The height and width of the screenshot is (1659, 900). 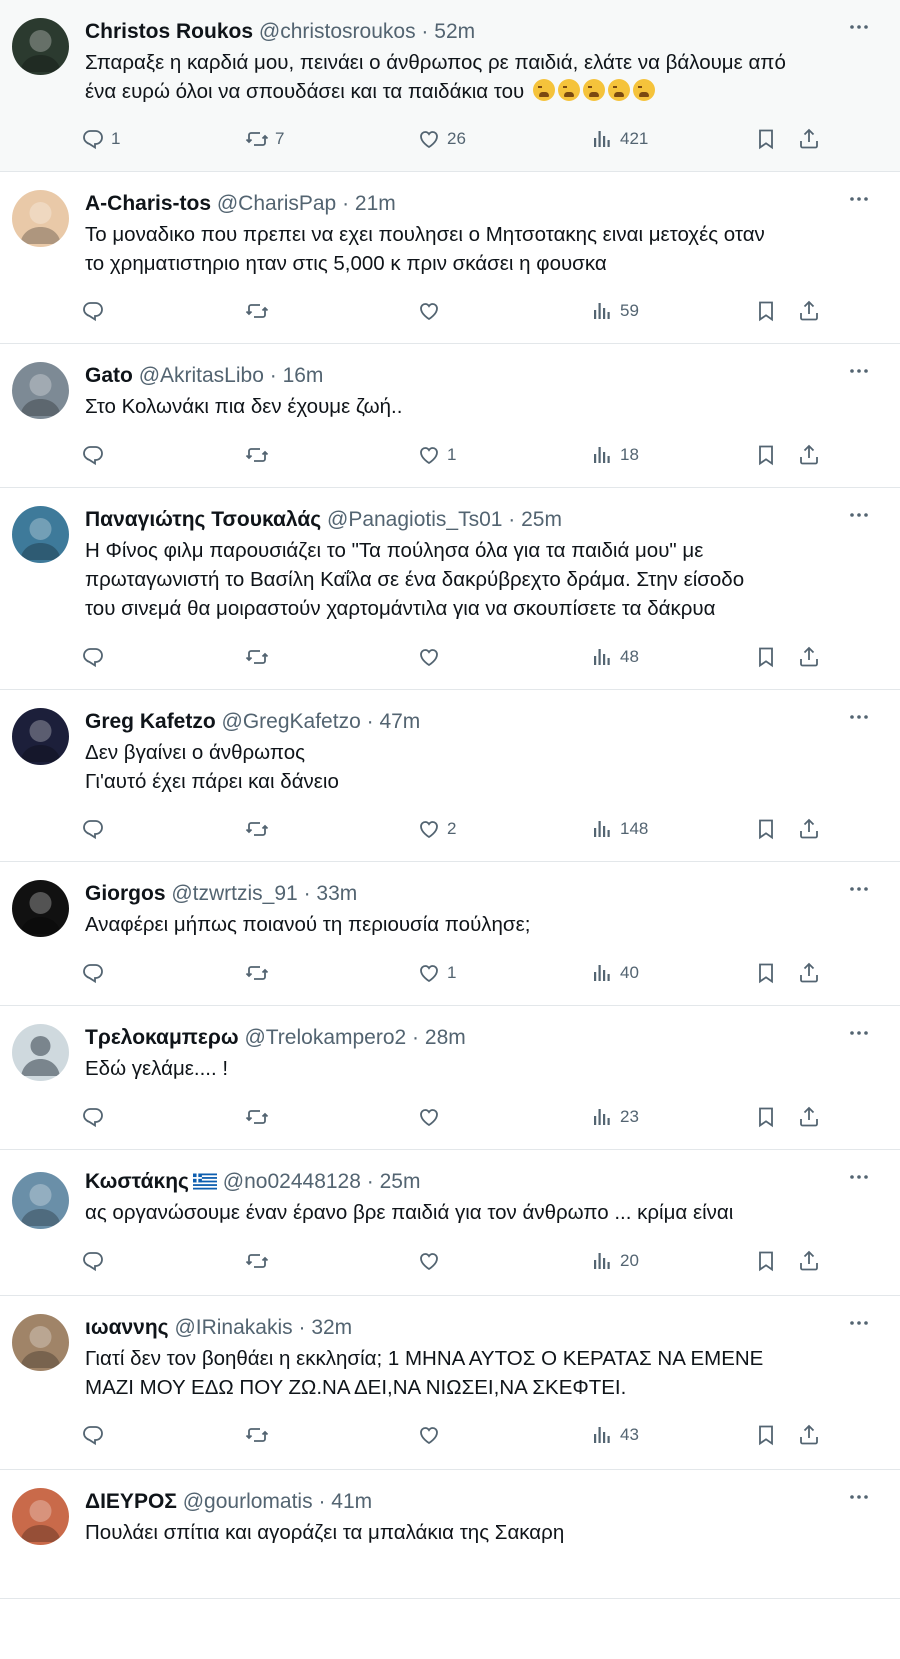 I want to click on author-handle: @CharisPap, so click(x=276, y=203).